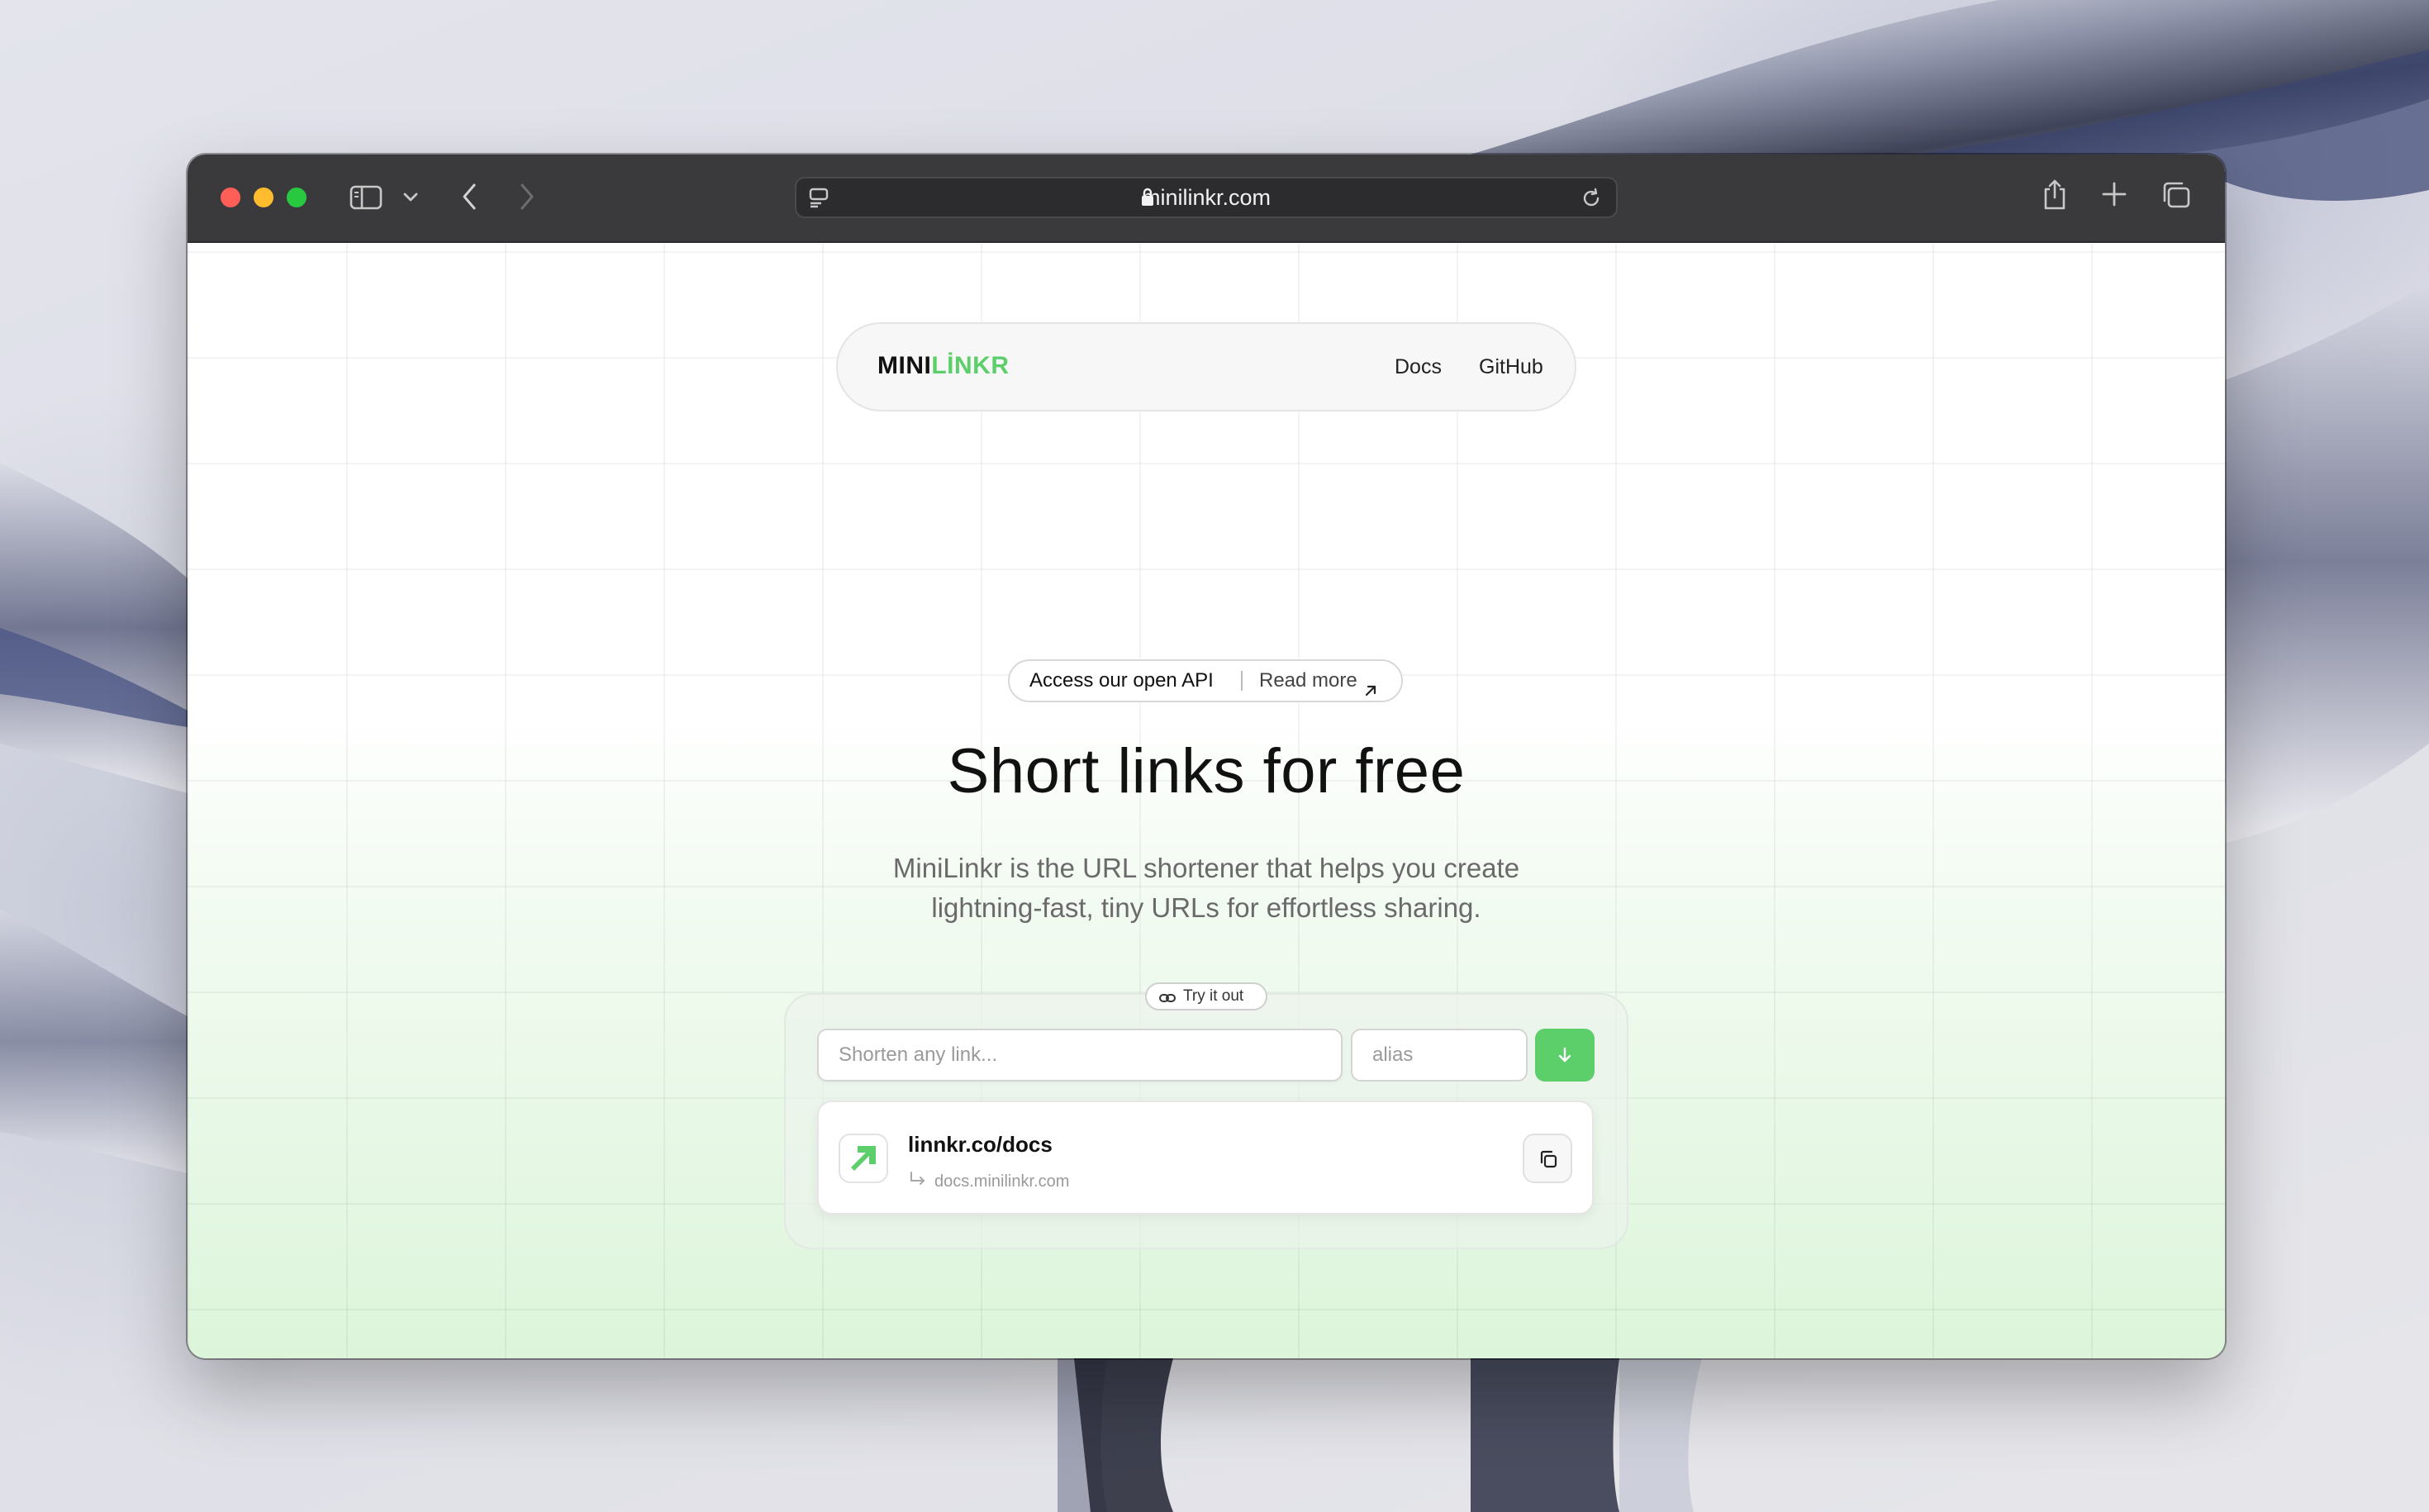 The height and width of the screenshot is (1512, 2429). What do you see at coordinates (230, 197) in the screenshot?
I see `close-window-button` at bounding box center [230, 197].